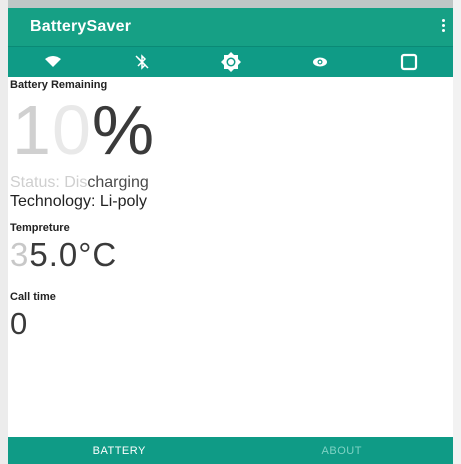 Image resolution: width=461 pixels, height=464 pixels. I want to click on battery-technology: Technology: Li-poly, so click(78, 201).